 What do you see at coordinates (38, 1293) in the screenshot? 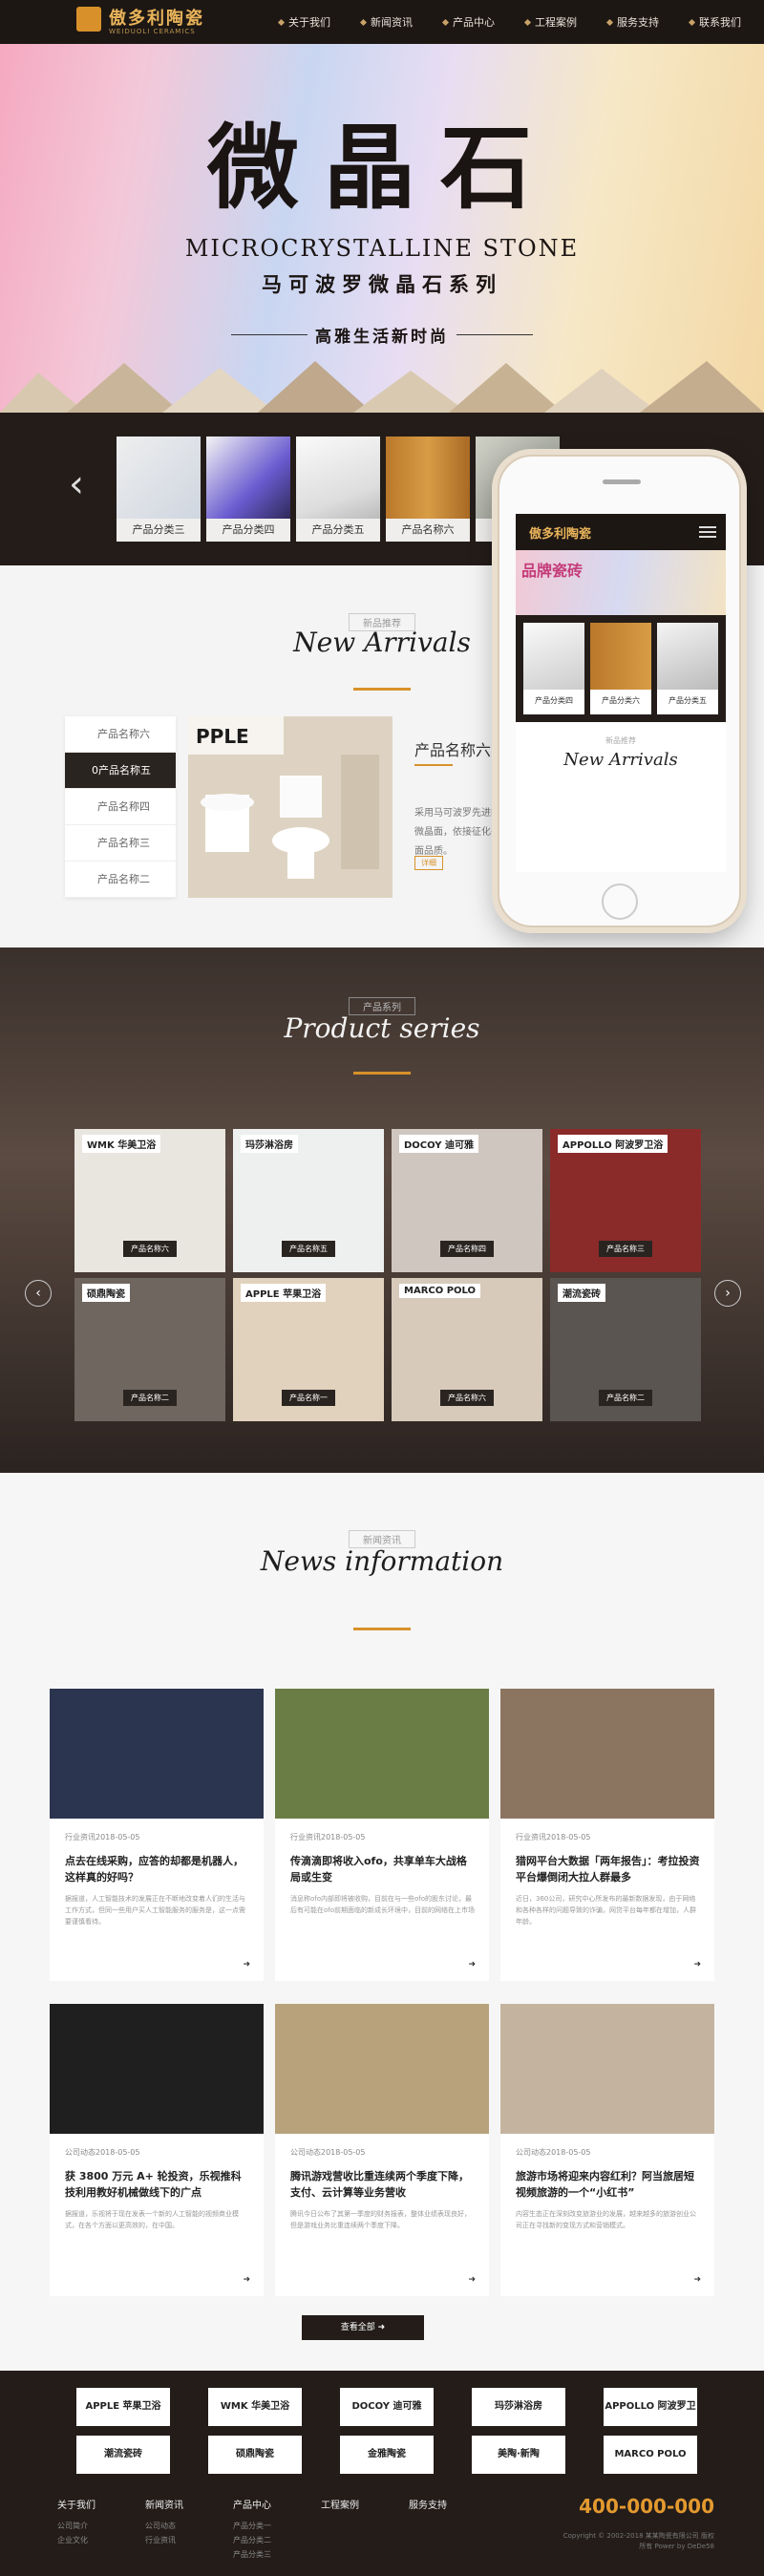
I see `series-prev-icon: ‹` at bounding box center [38, 1293].